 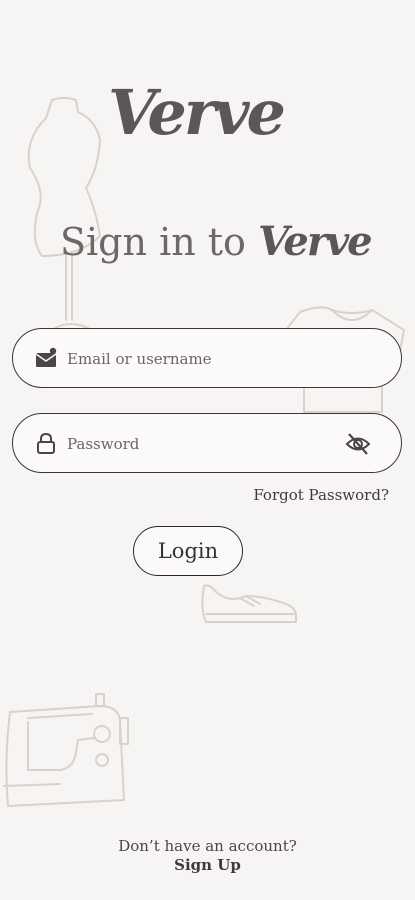 I want to click on page-title: Sign in to Verve, so click(x=220, y=242).